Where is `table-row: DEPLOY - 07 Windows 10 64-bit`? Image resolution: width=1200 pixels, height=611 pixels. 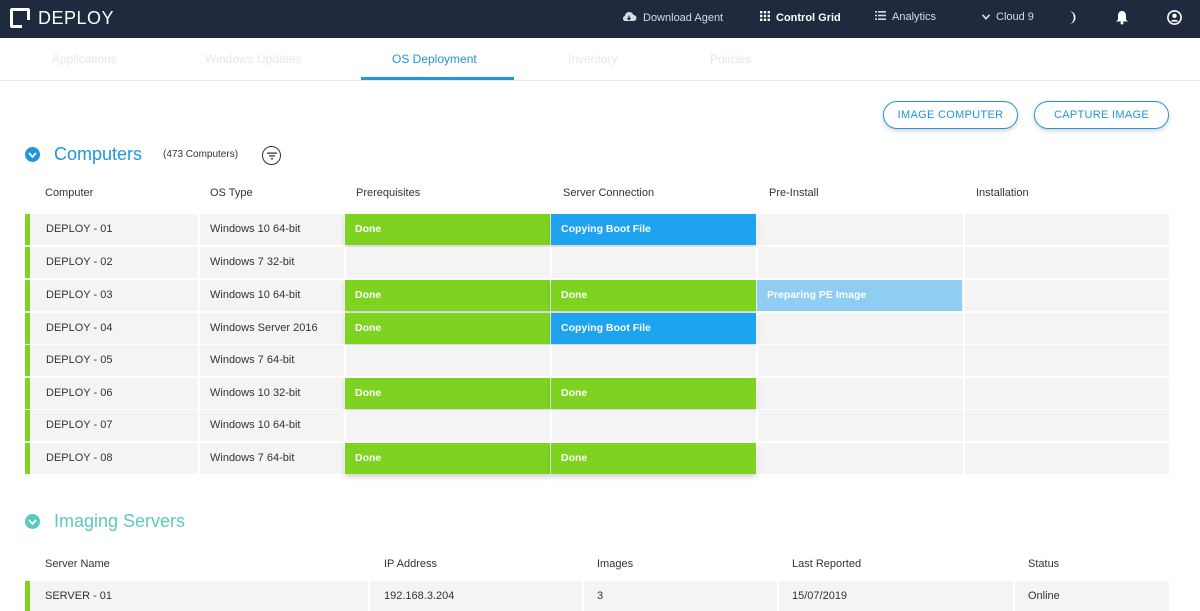 table-row: DEPLOY - 07 Windows 10 64-bit is located at coordinates (597, 425).